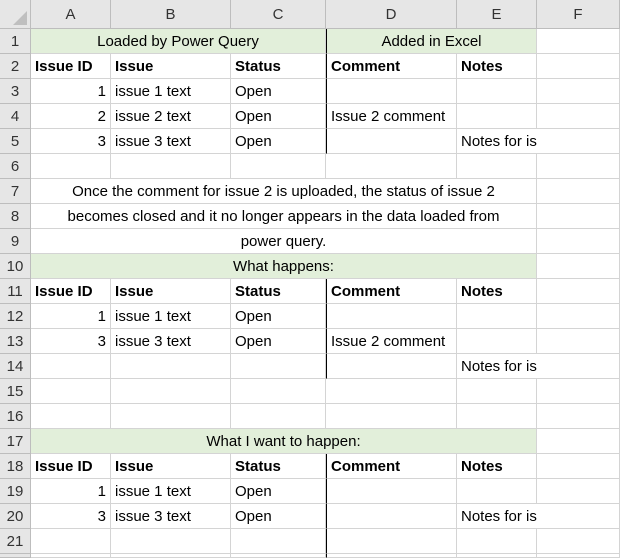 The width and height of the screenshot is (620, 558). What do you see at coordinates (391, 466) in the screenshot?
I see `cell-d18: Comment` at bounding box center [391, 466].